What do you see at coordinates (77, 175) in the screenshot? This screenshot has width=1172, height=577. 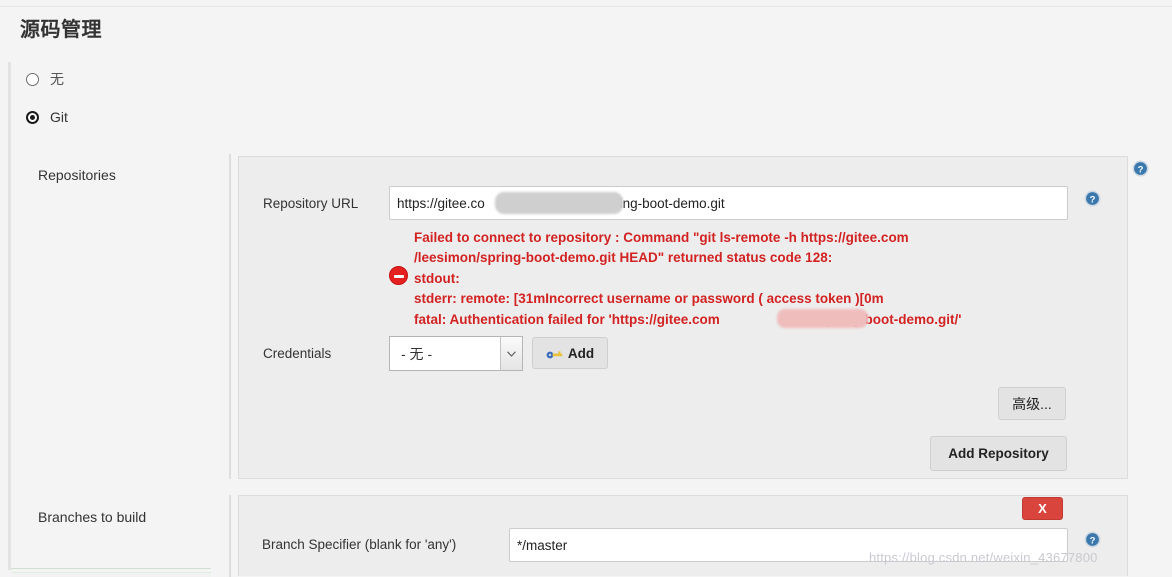 I see `repositories-group-label: Repositories` at bounding box center [77, 175].